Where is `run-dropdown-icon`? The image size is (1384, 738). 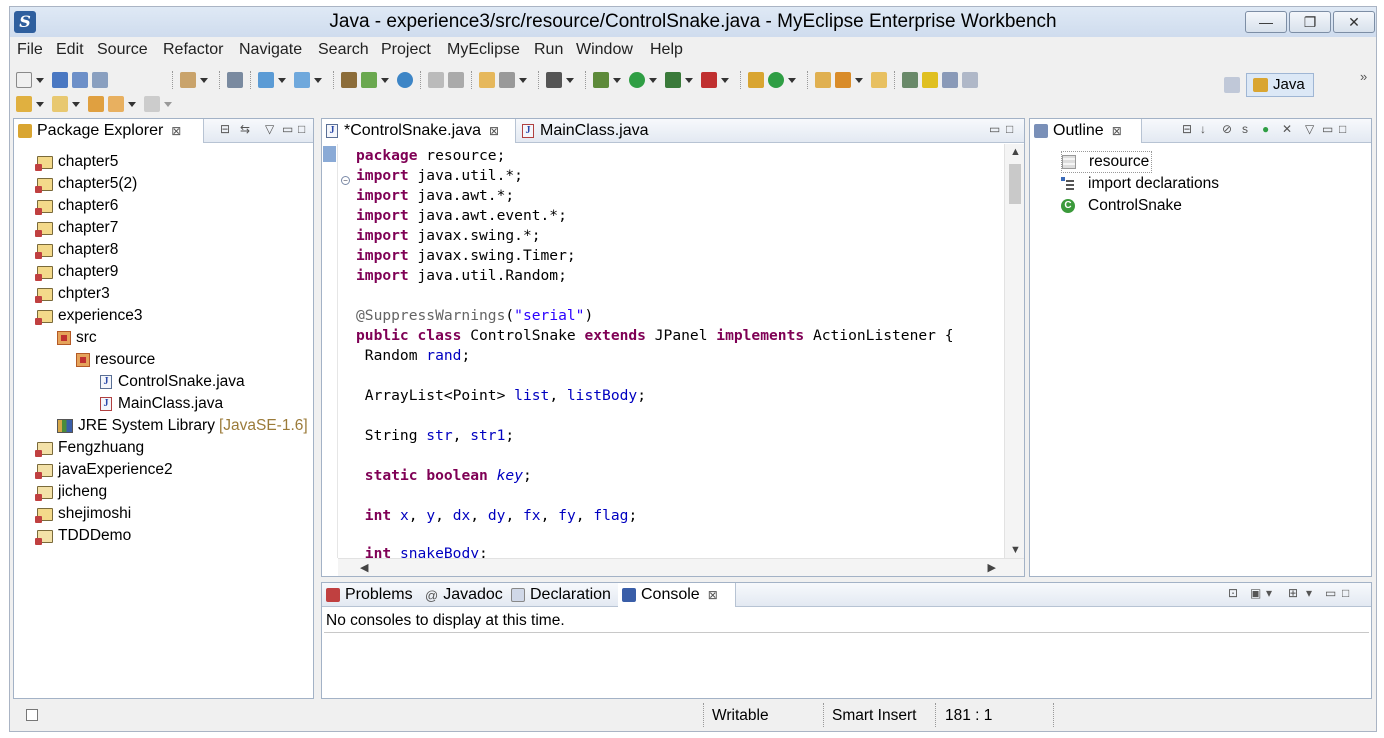
run-dropdown-icon is located at coordinates (653, 80).